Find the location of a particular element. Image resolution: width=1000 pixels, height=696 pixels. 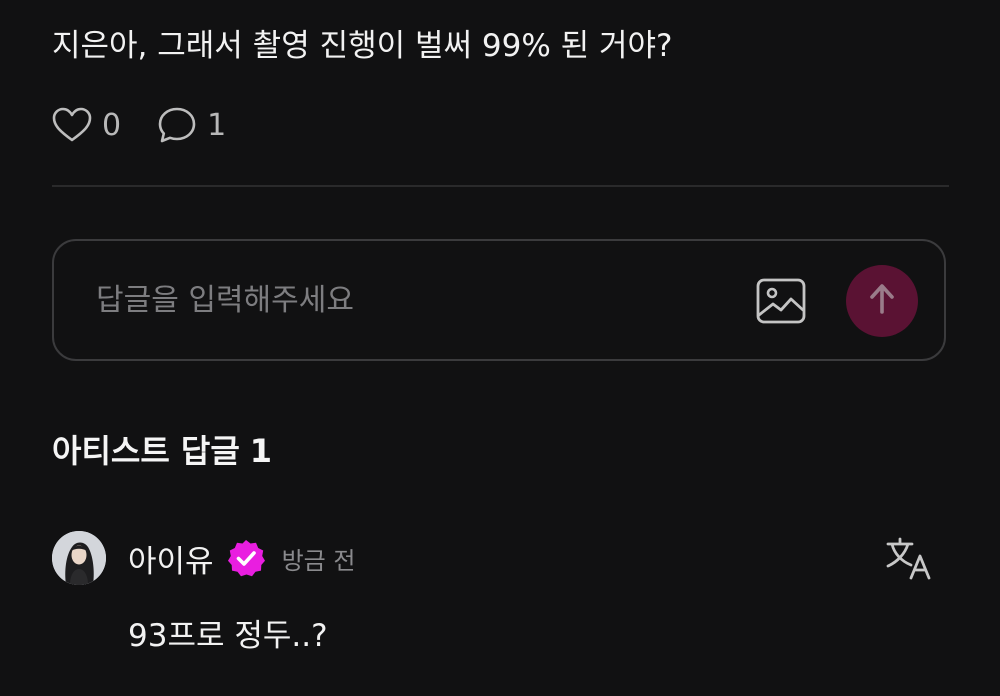

translate-button is located at coordinates (909, 559).